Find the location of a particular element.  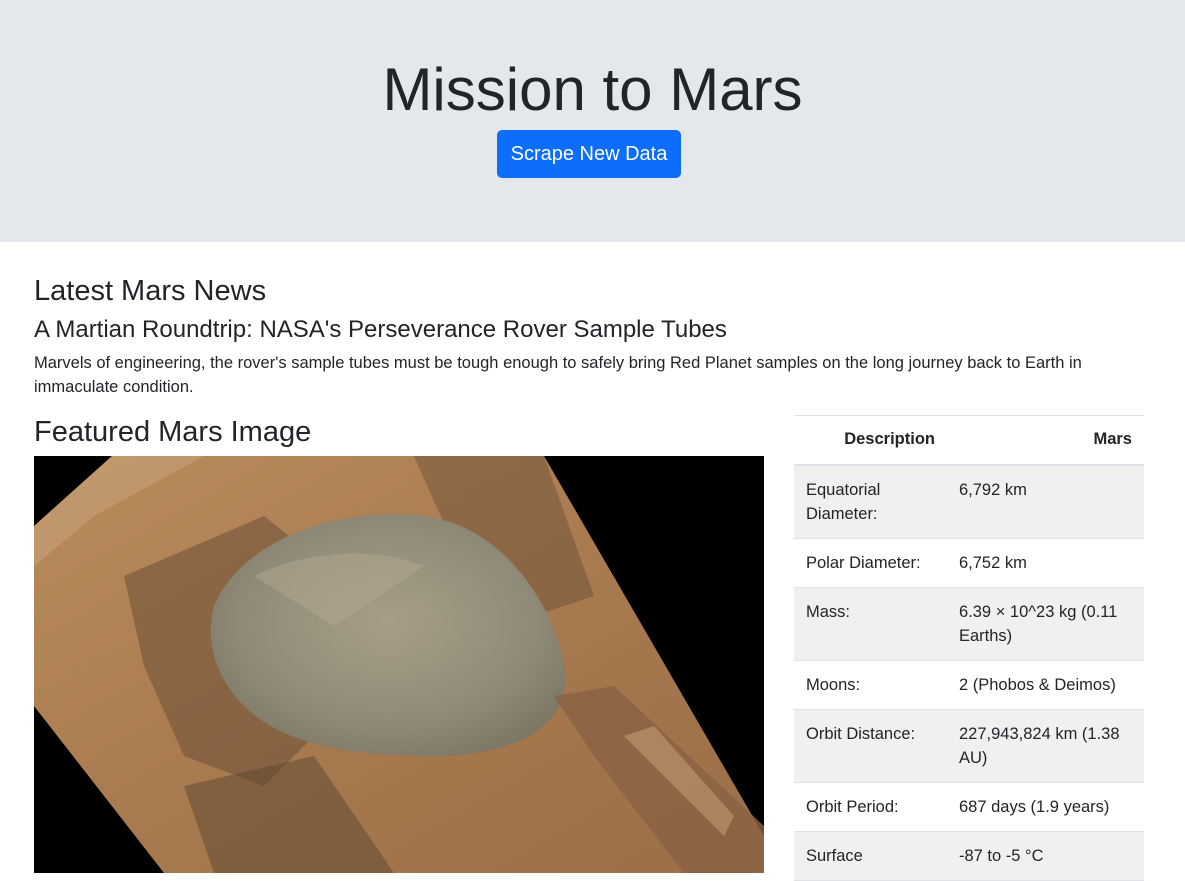

table-row: Equatorial Diameter: 6,792 km is located at coordinates (969, 501).